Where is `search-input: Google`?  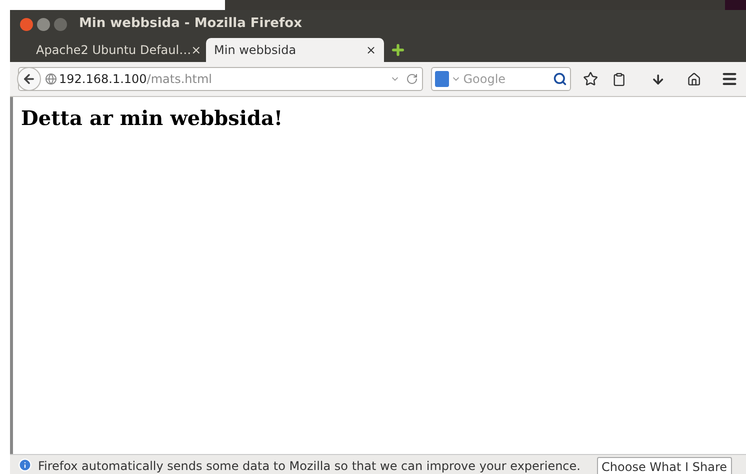
search-input: Google is located at coordinates (507, 79).